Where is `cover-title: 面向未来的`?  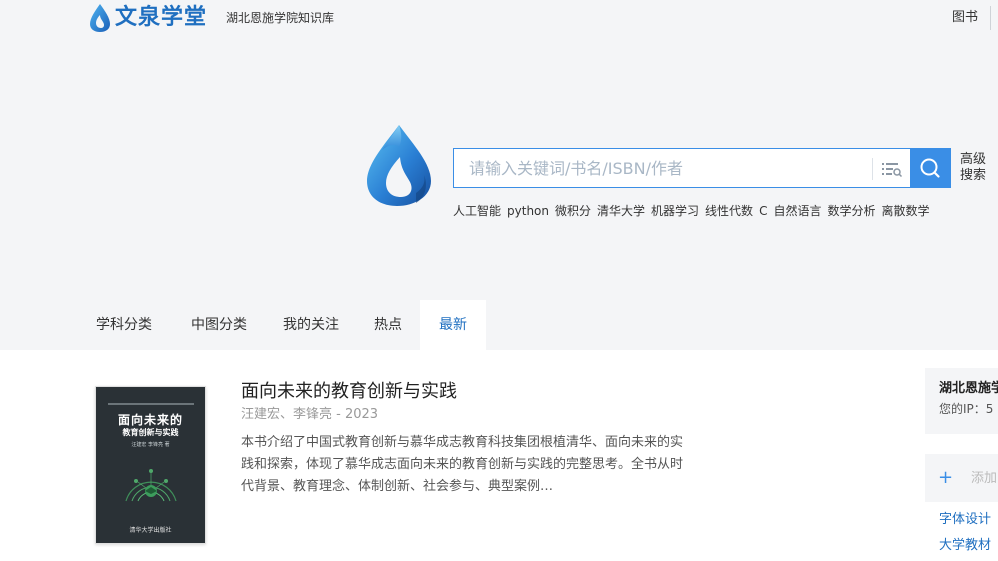
cover-title: 面向未来的 is located at coordinates (150, 420).